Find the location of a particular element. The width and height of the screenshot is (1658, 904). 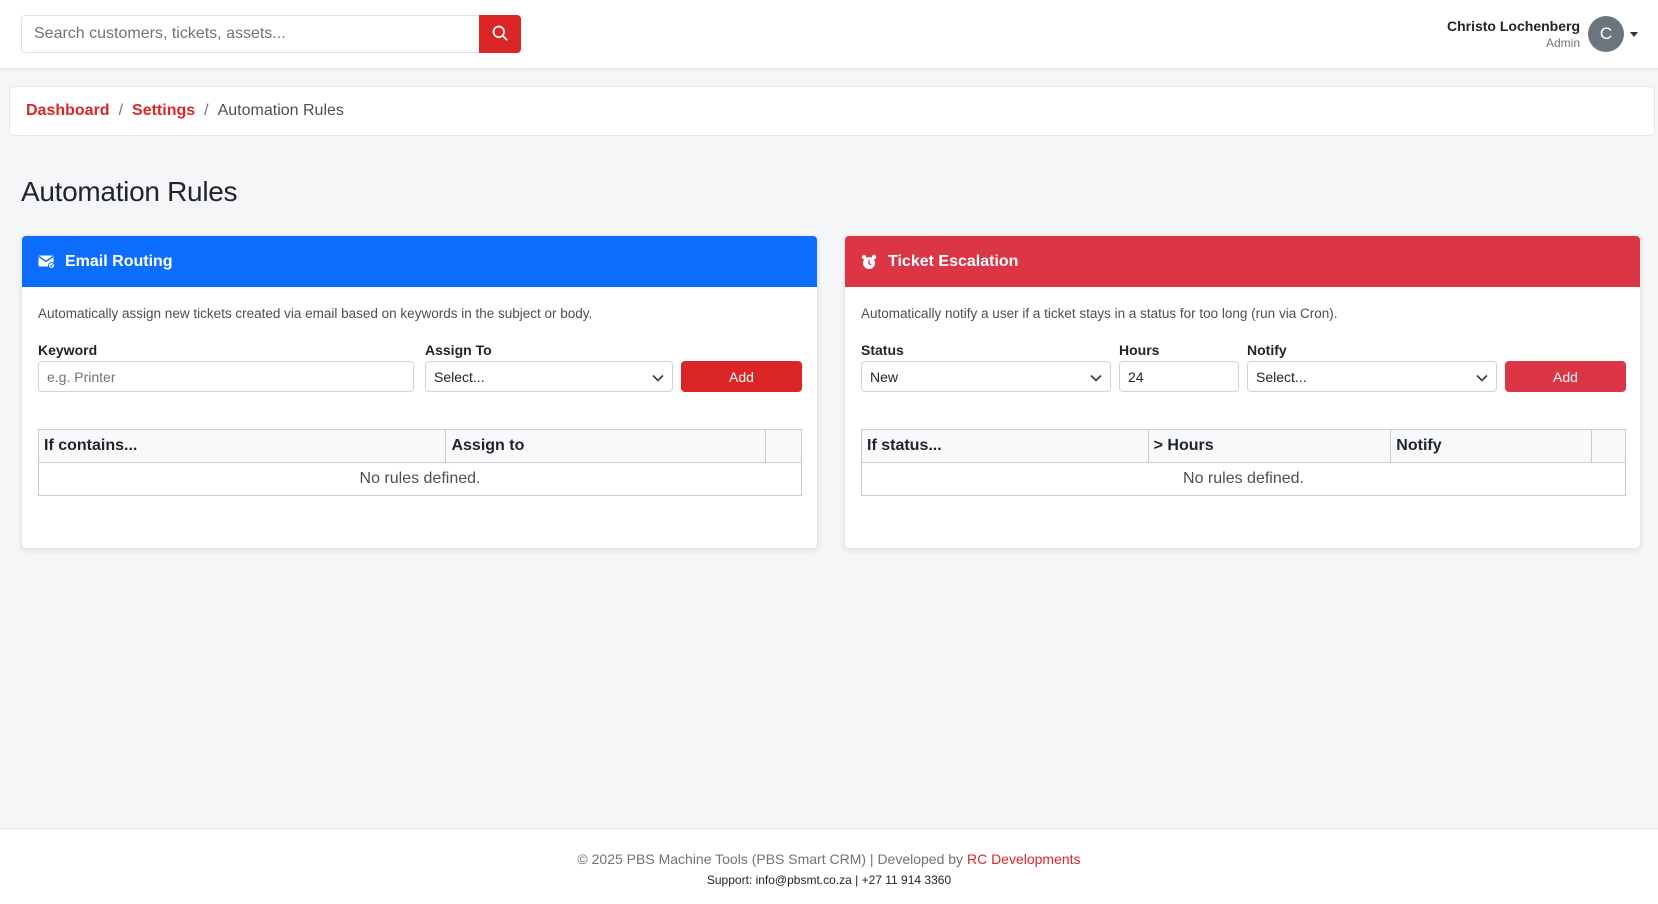

alarm-clock-icon is located at coordinates (869, 261).